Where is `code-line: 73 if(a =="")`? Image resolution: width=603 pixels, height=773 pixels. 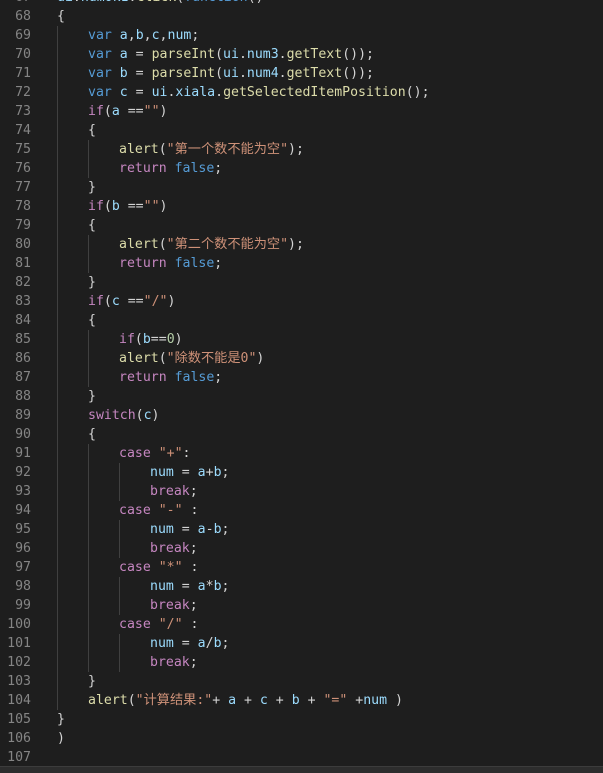
code-line: 73 if(a =="") is located at coordinates (301, 111).